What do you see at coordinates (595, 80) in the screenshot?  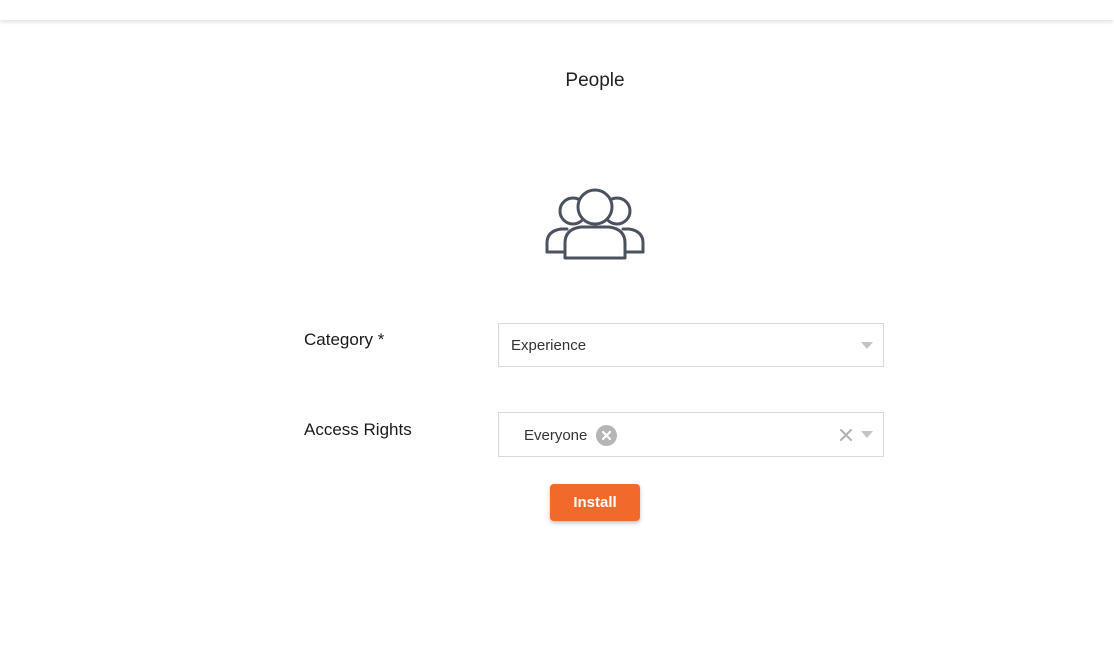 I see `page-title: People` at bounding box center [595, 80].